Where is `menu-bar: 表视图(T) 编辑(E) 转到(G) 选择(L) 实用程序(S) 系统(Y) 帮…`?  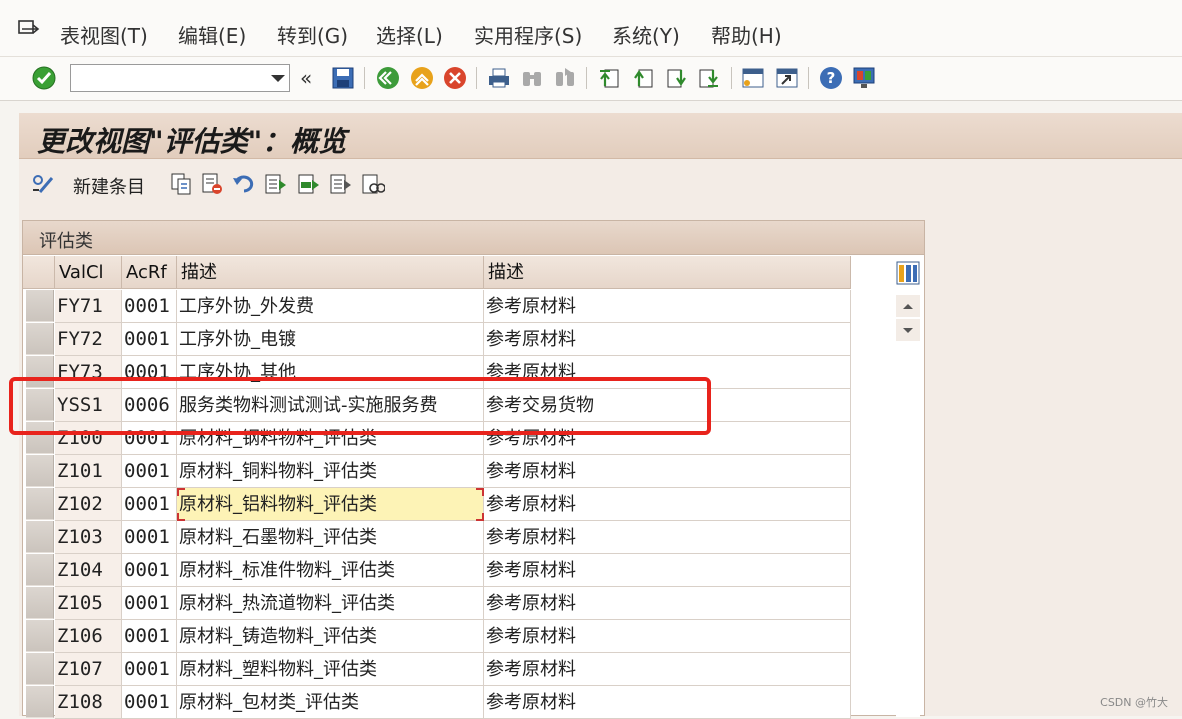 menu-bar: 表视图(T) 编辑(E) 转到(G) 选择(L) 实用程序(S) 系统(Y) 帮… is located at coordinates (591, 28).